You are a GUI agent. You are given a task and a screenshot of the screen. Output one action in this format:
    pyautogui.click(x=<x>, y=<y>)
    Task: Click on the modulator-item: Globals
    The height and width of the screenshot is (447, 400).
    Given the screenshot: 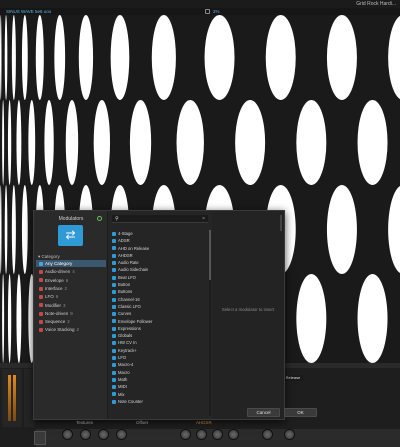 What is the action you would take?
    pyautogui.click(x=159, y=335)
    